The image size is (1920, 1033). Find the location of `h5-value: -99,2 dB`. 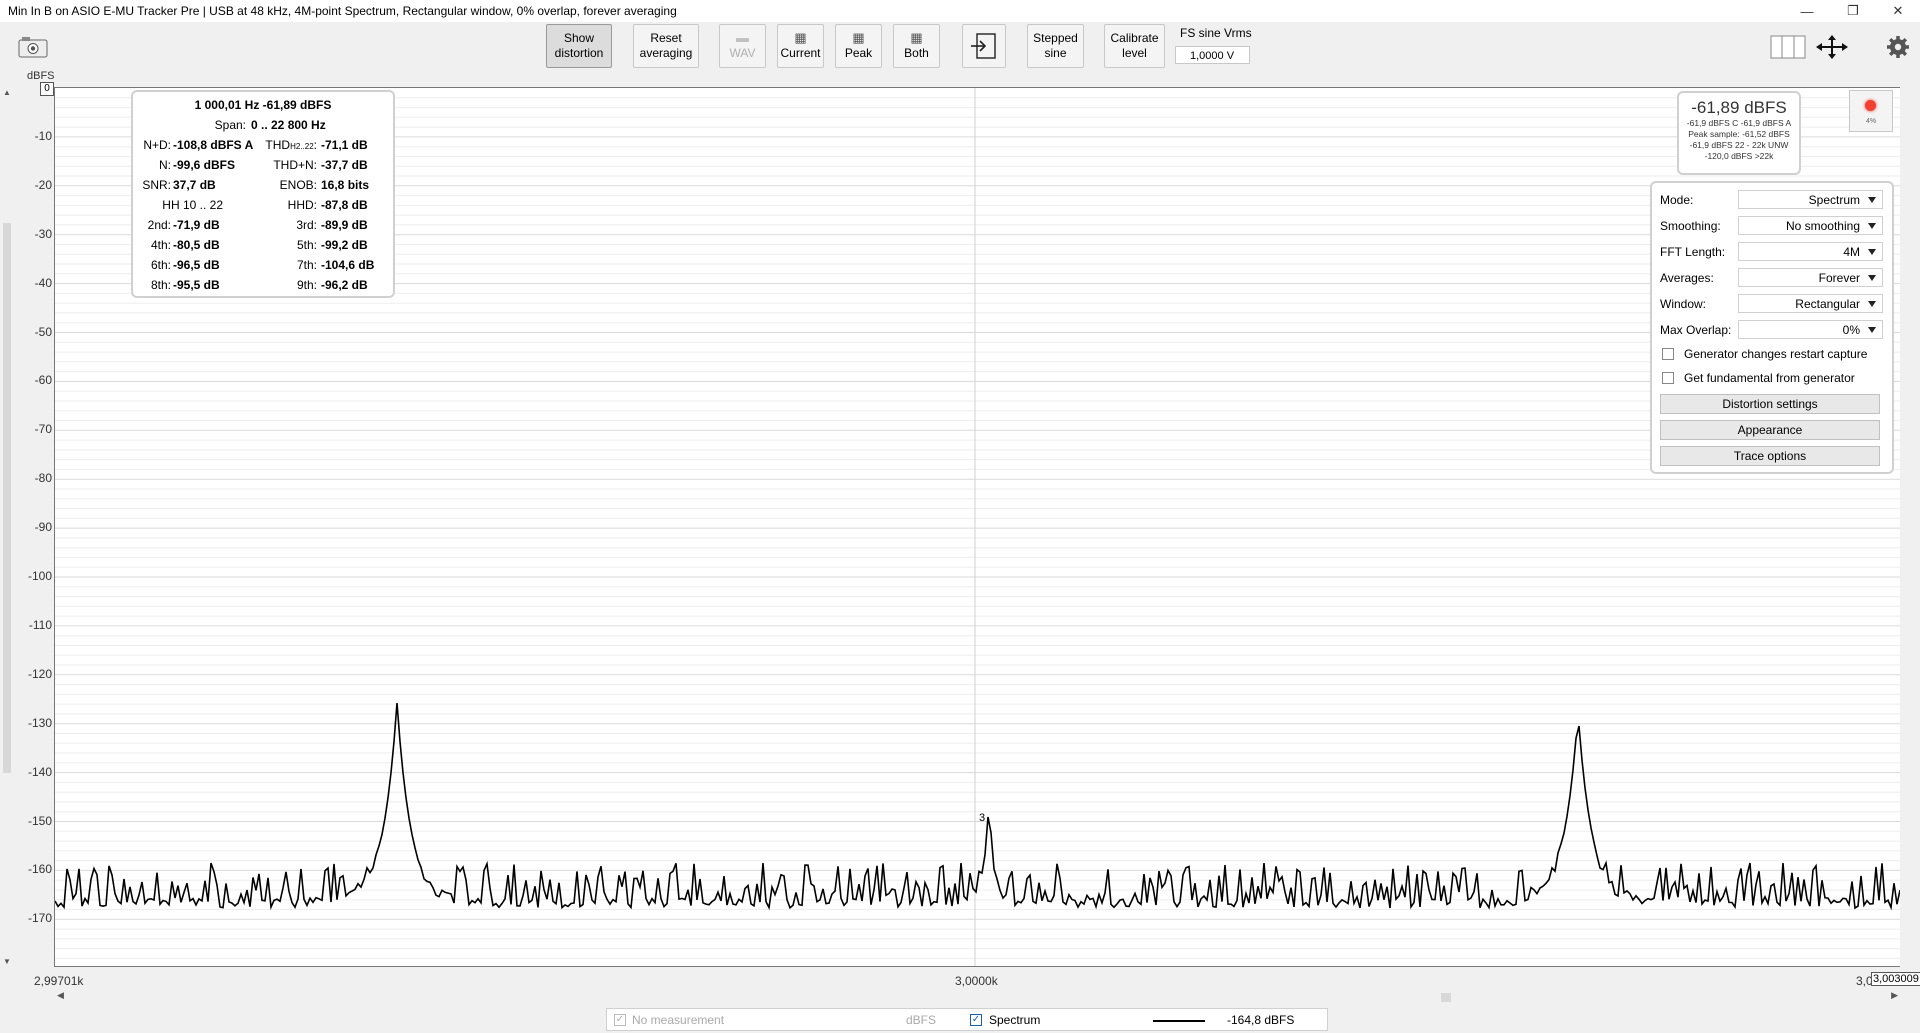

h5-value: -99,2 dB is located at coordinates (344, 245).